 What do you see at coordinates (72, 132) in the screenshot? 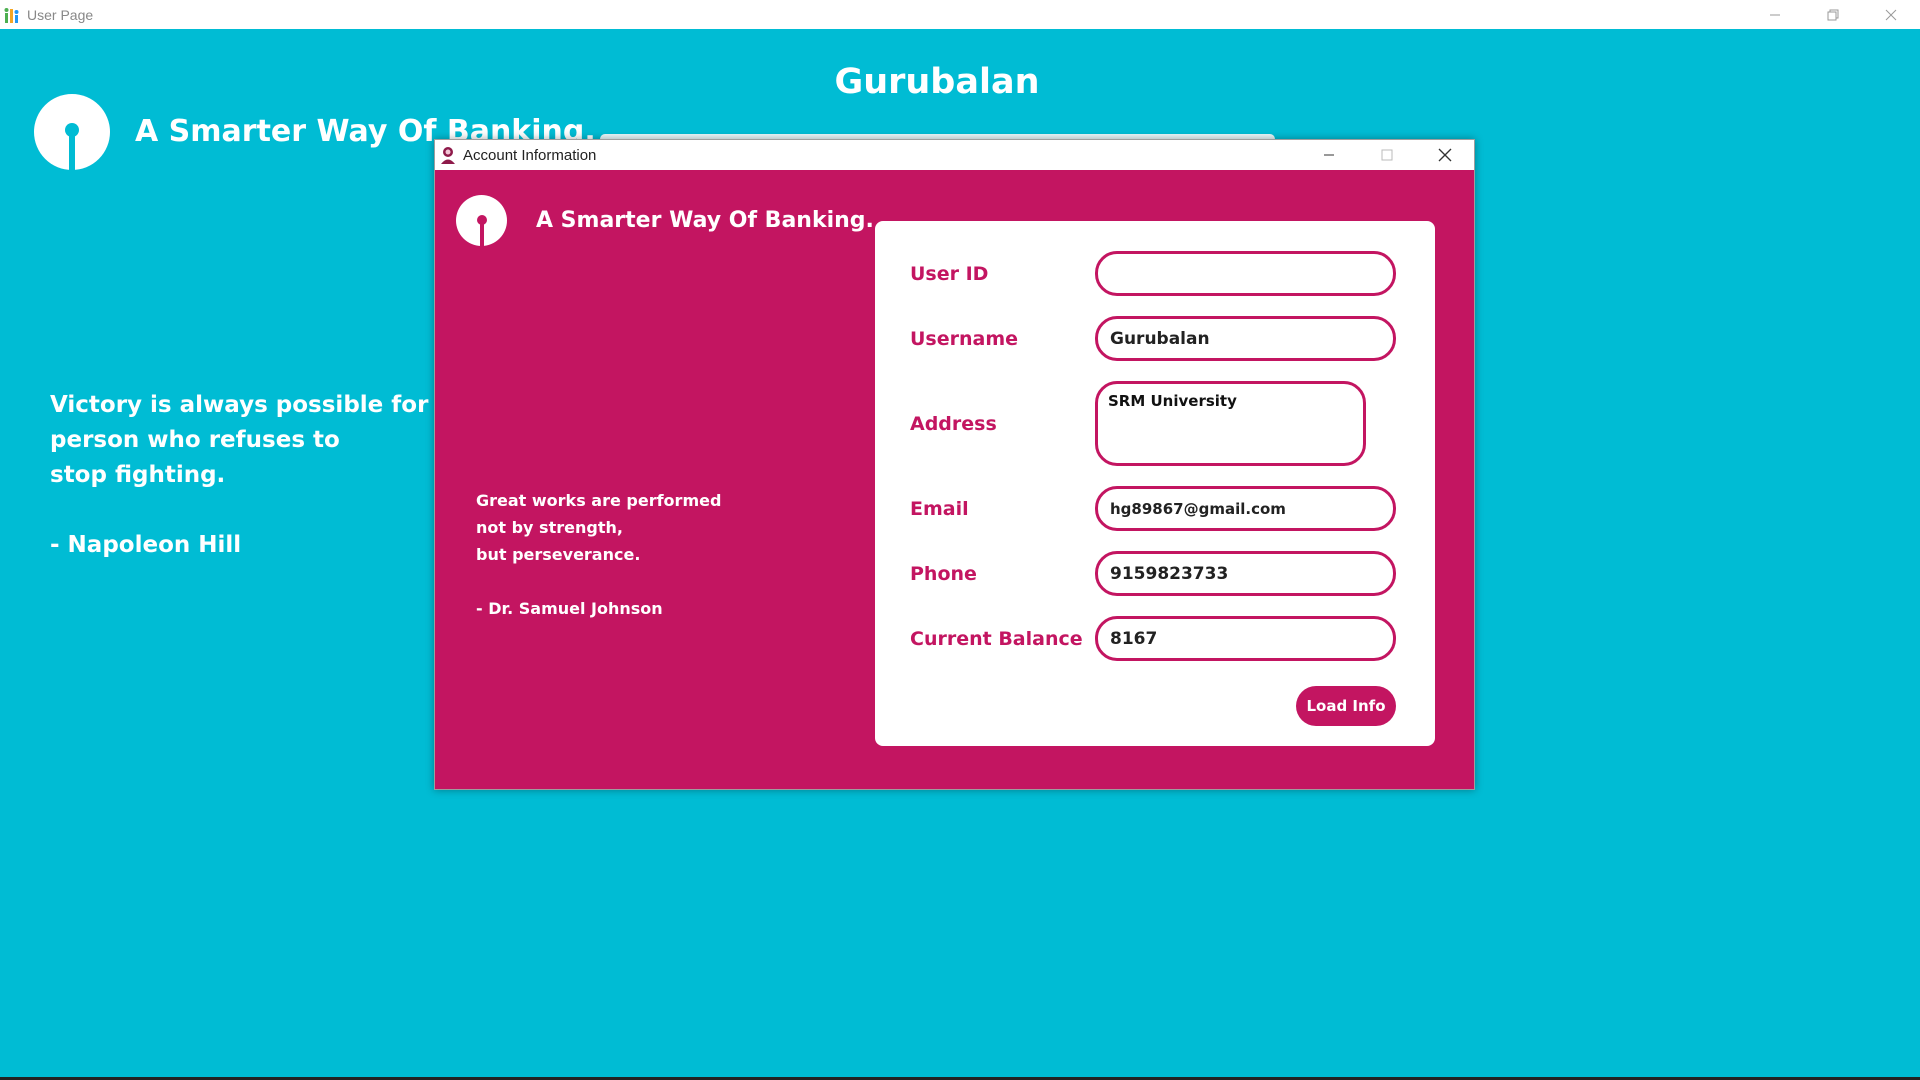
I see `bank-logo-icon` at bounding box center [72, 132].